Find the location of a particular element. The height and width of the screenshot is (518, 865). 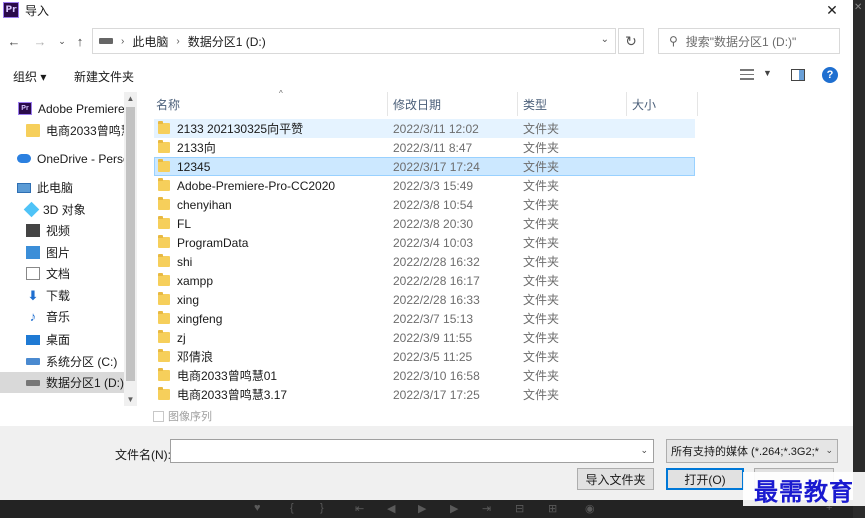

file-row: 2133 202130325向平赞 2022/3/11 12:02 文件夹 is located at coordinates (424, 128).